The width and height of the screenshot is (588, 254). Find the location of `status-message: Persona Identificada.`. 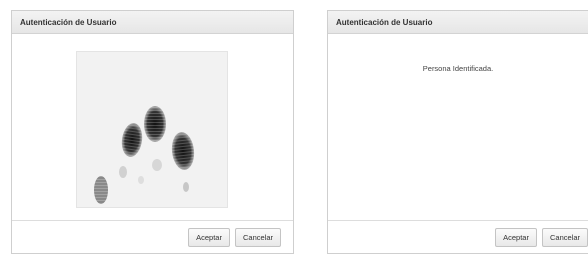

status-message: Persona Identificada. is located at coordinates (458, 68).